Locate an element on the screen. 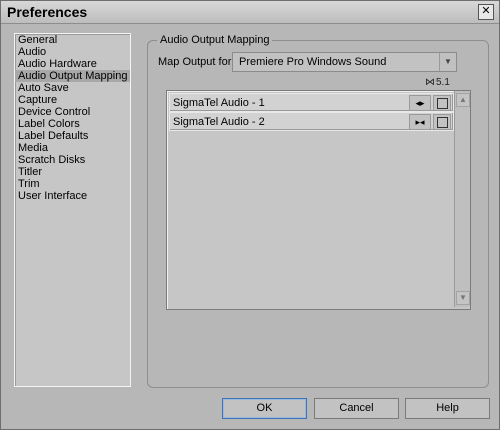  help-button: Help is located at coordinates (447, 408).